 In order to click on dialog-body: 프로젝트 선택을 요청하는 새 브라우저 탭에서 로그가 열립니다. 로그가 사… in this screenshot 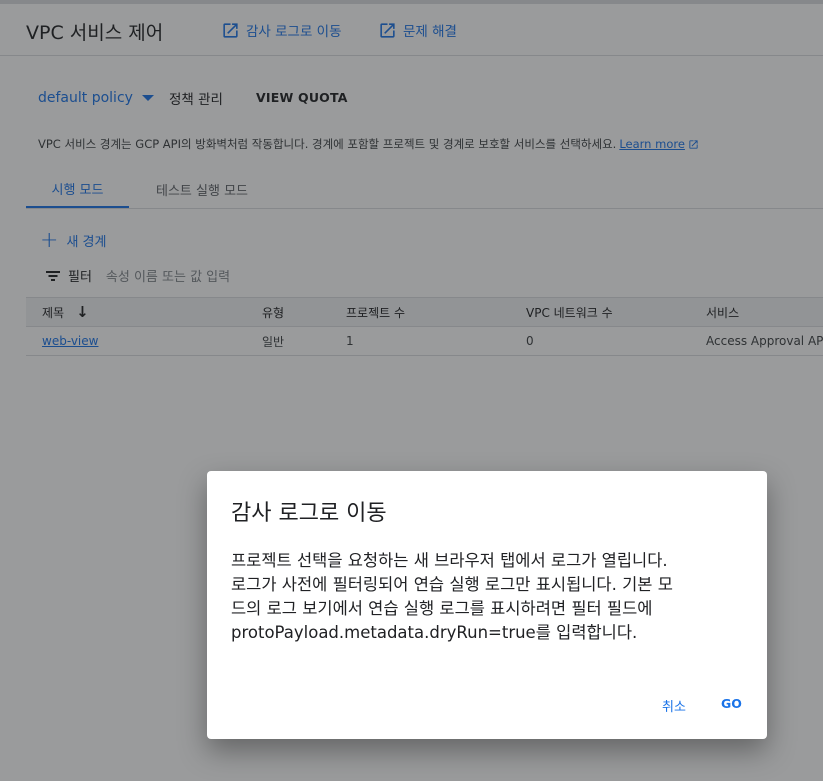, I will do `click(491, 597)`.